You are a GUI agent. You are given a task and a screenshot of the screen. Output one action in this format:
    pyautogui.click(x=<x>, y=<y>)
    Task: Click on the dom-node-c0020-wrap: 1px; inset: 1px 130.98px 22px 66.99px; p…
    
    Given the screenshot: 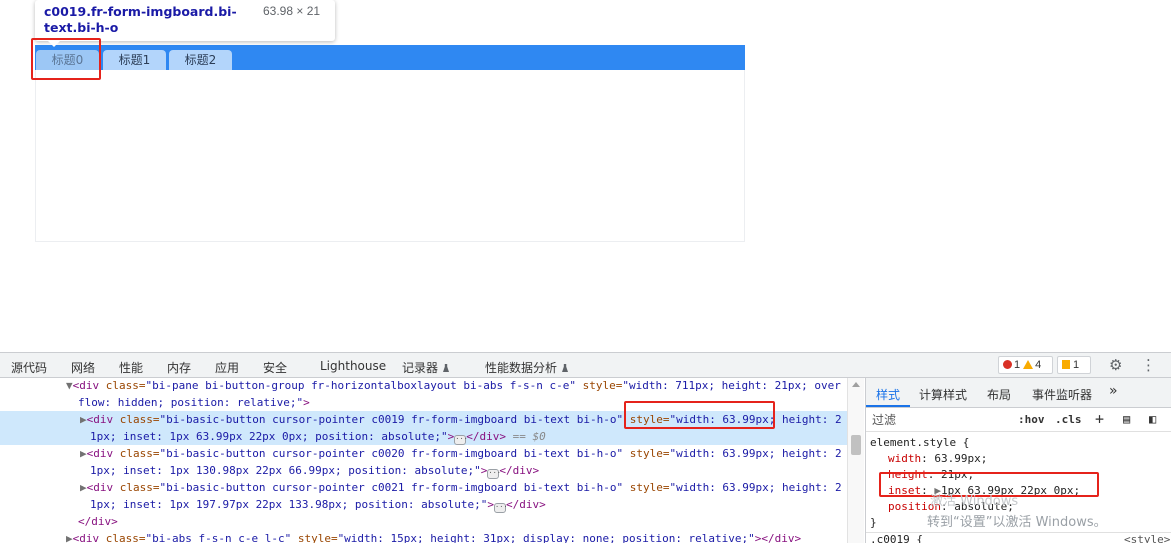 What is the action you would take?
    pyautogui.click(x=315, y=471)
    